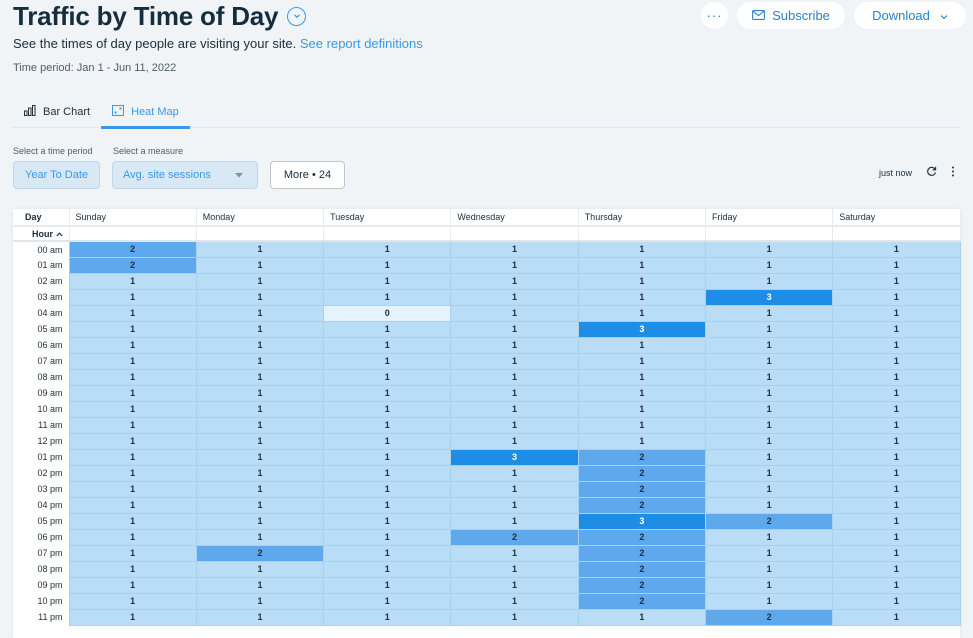 This screenshot has width=973, height=638. What do you see at coordinates (297, 16) in the screenshot?
I see `chevron-down-icon` at bounding box center [297, 16].